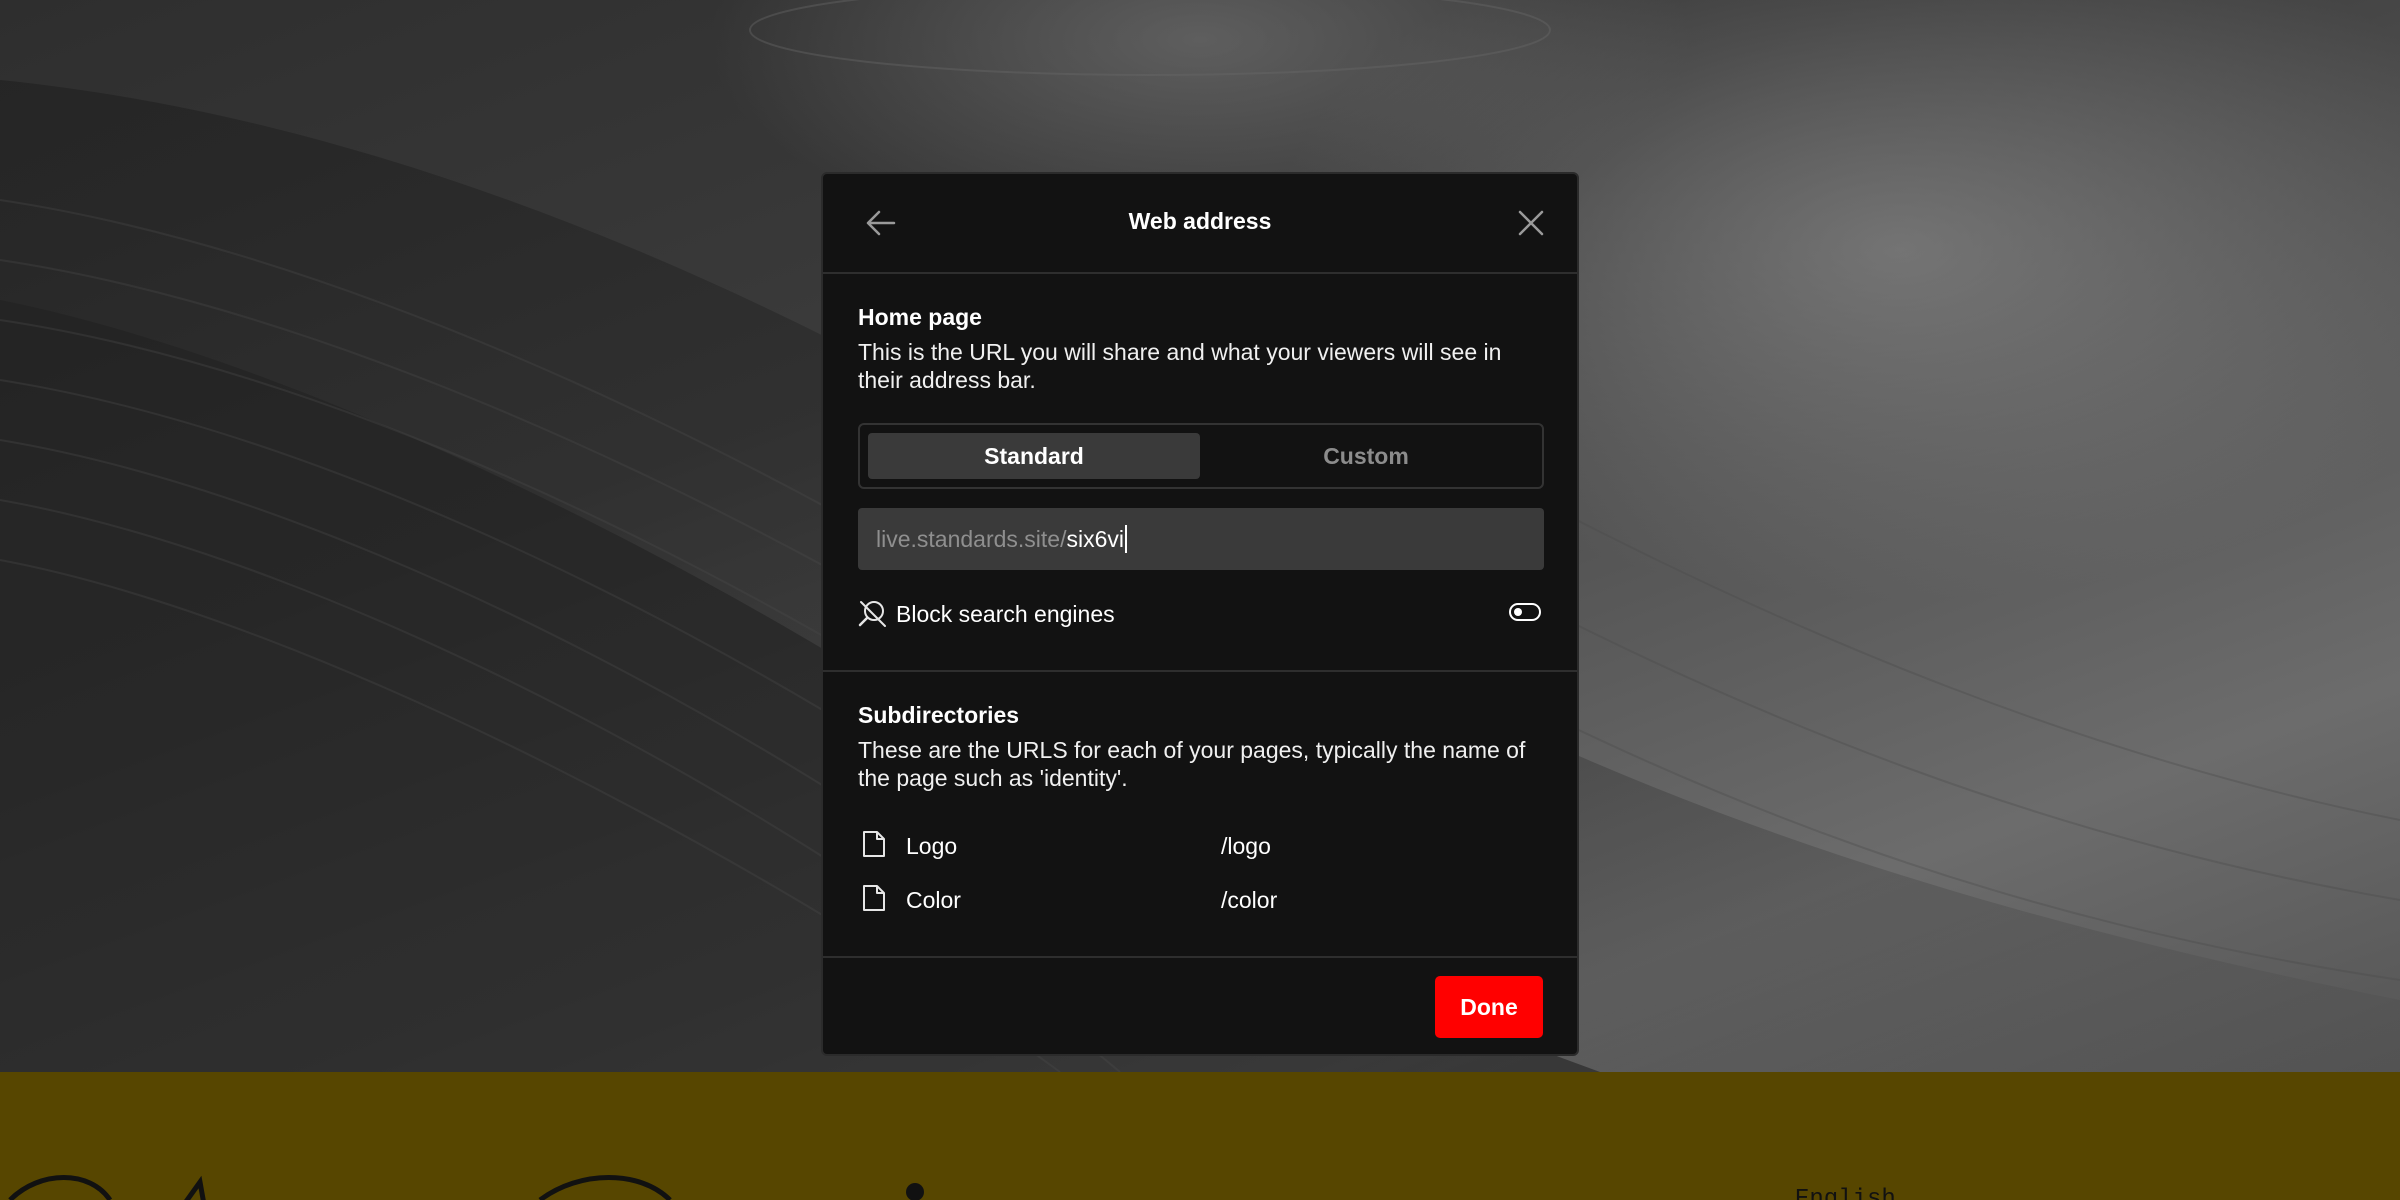 This screenshot has height=1200, width=2400. I want to click on url-type-segmented-control: Standard Custom, so click(1201, 456).